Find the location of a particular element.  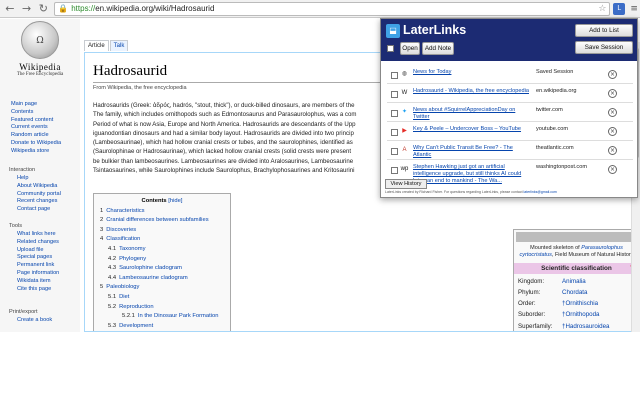

toc-entry: 5.2.1 In the Dinosaur Park Formation is located at coordinates (162, 317).